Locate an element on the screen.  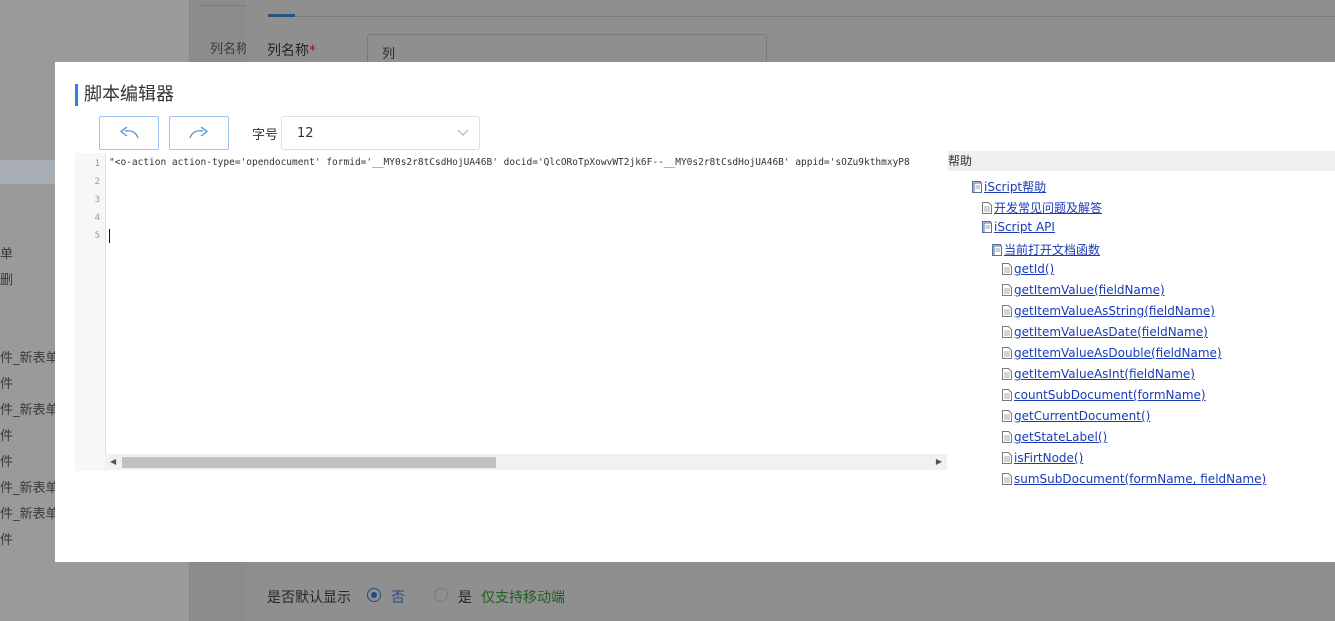
help-tree-link: getItemValueAsDouble(fieldName) is located at coordinates (1118, 353).